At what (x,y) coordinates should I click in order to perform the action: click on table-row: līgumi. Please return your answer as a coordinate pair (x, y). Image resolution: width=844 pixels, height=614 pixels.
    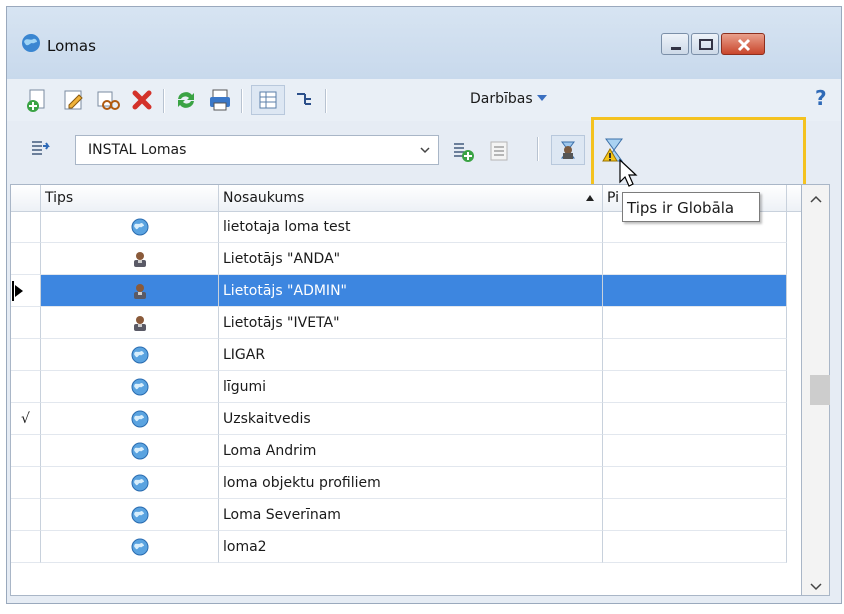
    Looking at the image, I should click on (406, 387).